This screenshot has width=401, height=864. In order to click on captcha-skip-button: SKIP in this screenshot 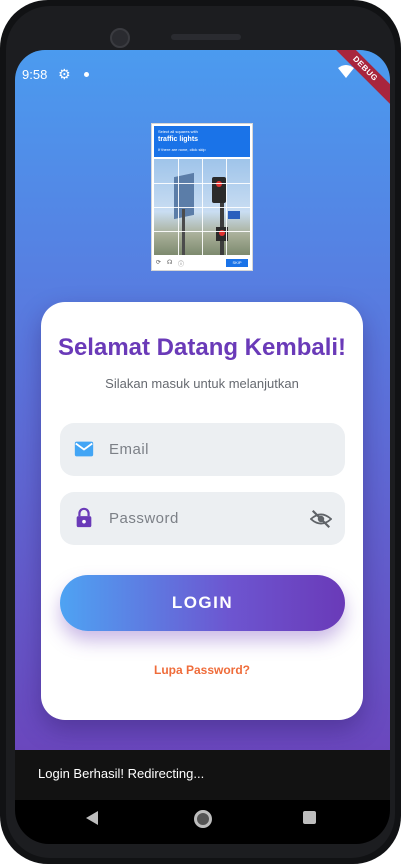, I will do `click(237, 263)`.